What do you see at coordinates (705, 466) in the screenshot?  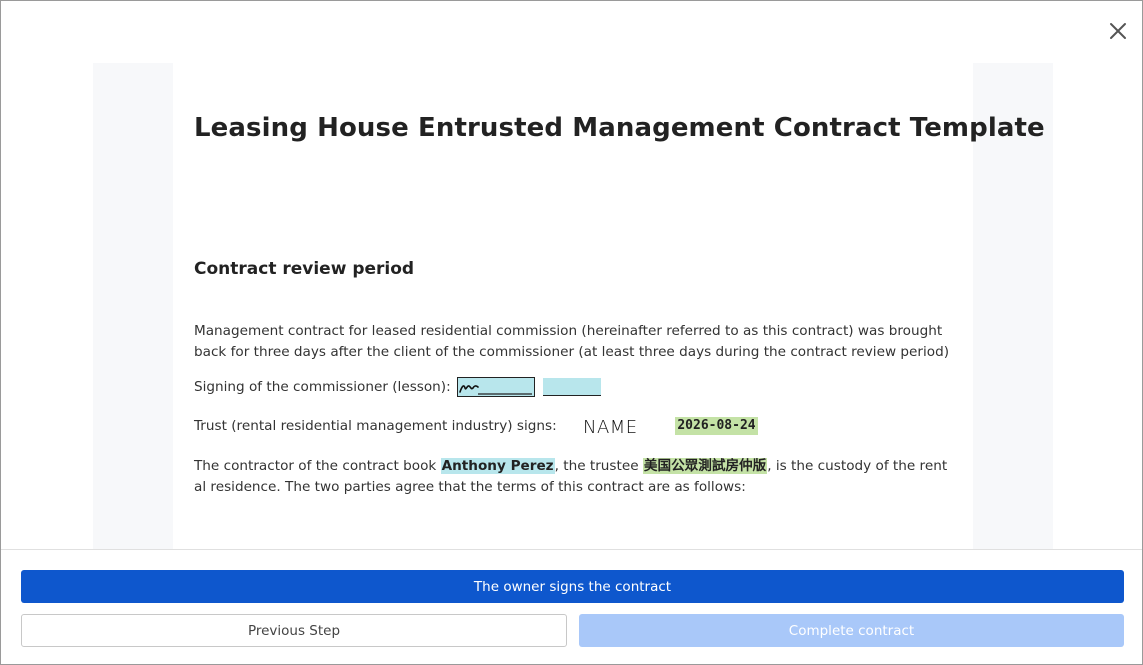 I see `trustee-name: 美国公眾測試房仲版` at bounding box center [705, 466].